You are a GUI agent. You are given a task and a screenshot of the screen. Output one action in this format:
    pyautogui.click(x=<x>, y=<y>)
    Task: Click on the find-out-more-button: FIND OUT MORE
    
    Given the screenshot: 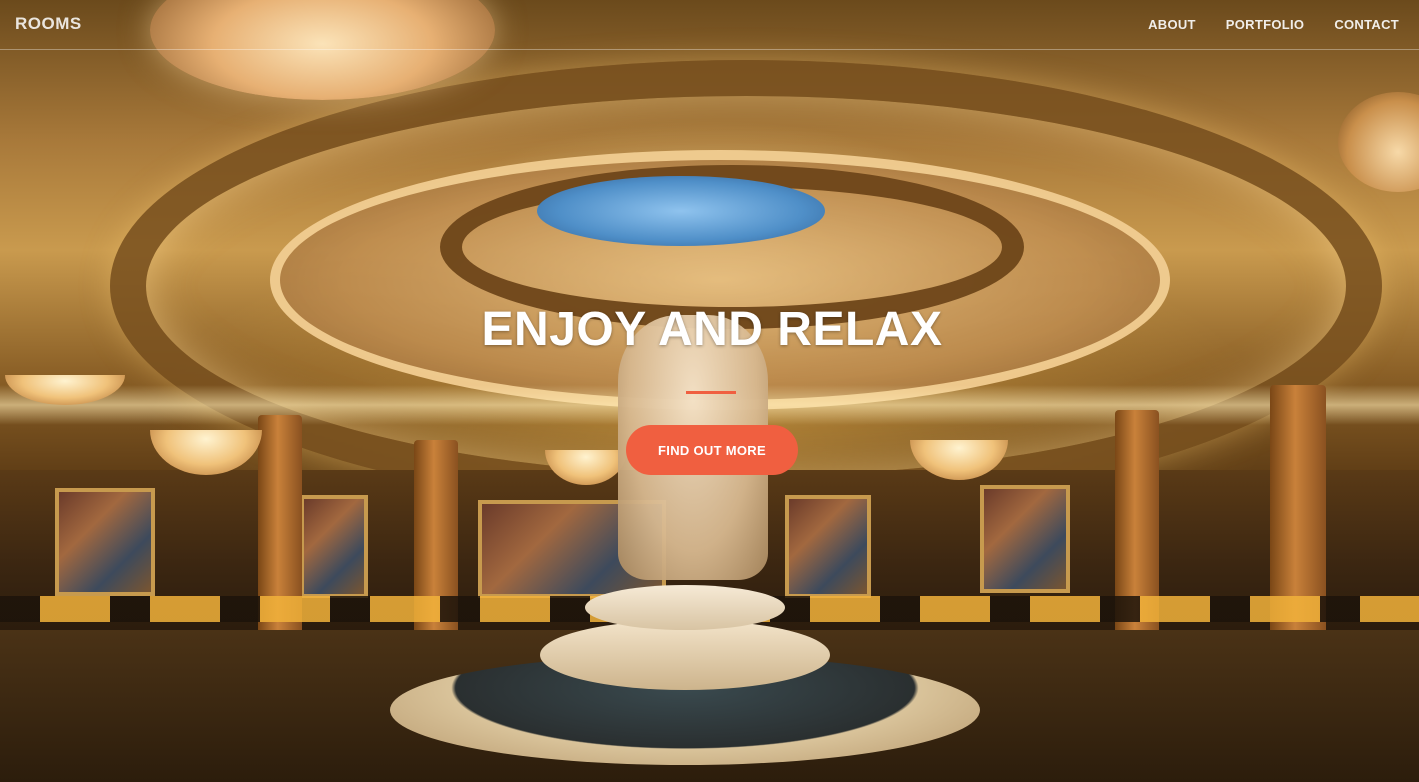 What is the action you would take?
    pyautogui.click(x=712, y=450)
    